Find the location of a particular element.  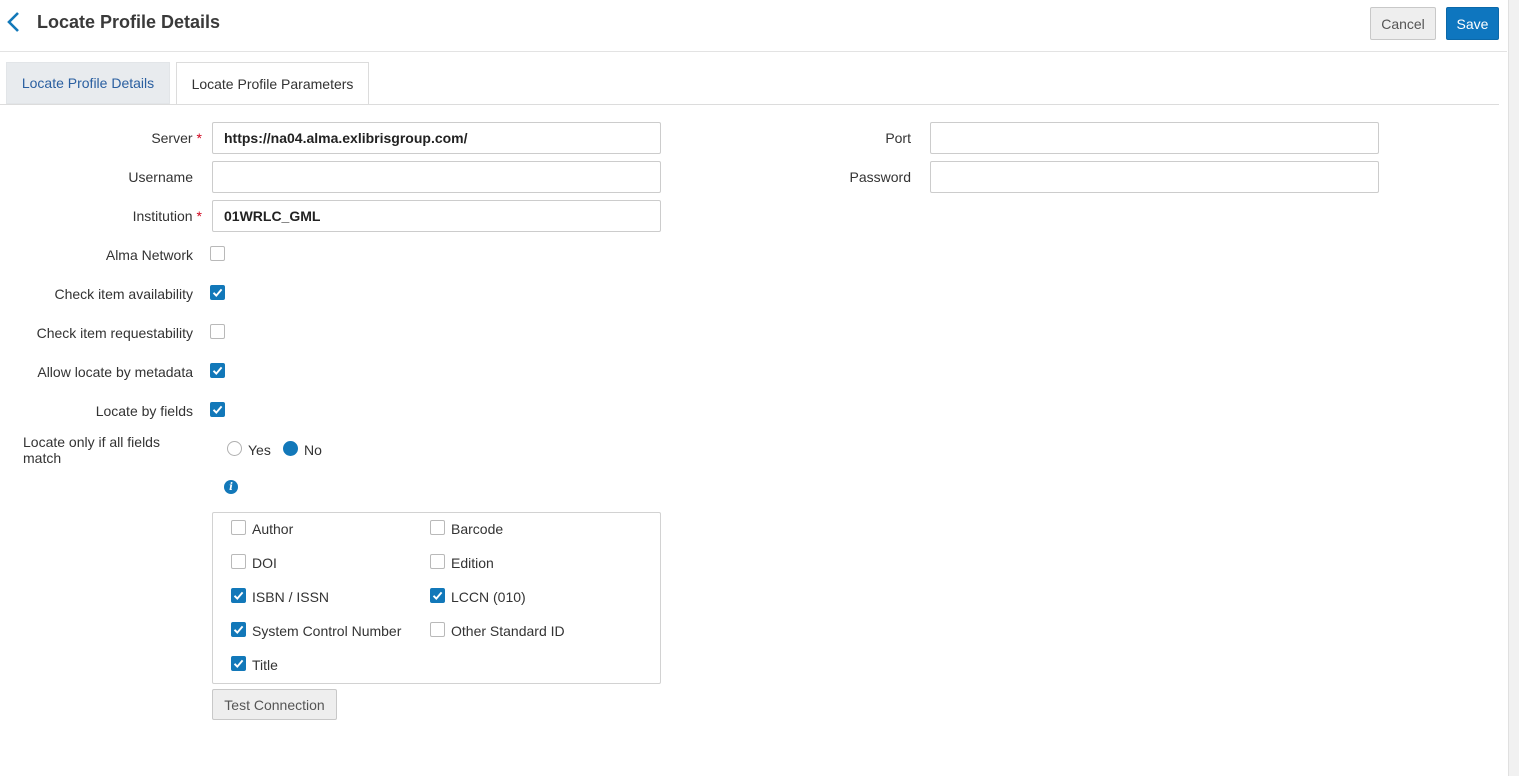

check-item-availability-checkbox is located at coordinates (217, 292).